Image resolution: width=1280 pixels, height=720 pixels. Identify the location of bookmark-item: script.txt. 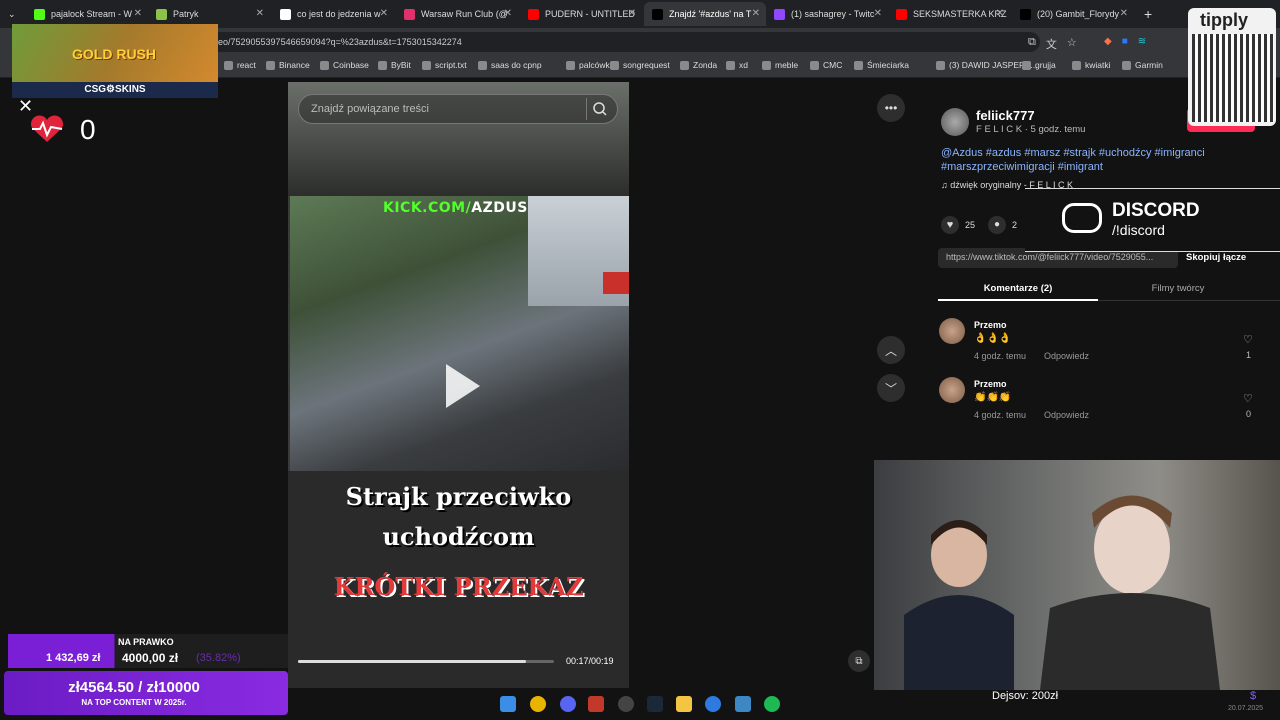
(444, 65).